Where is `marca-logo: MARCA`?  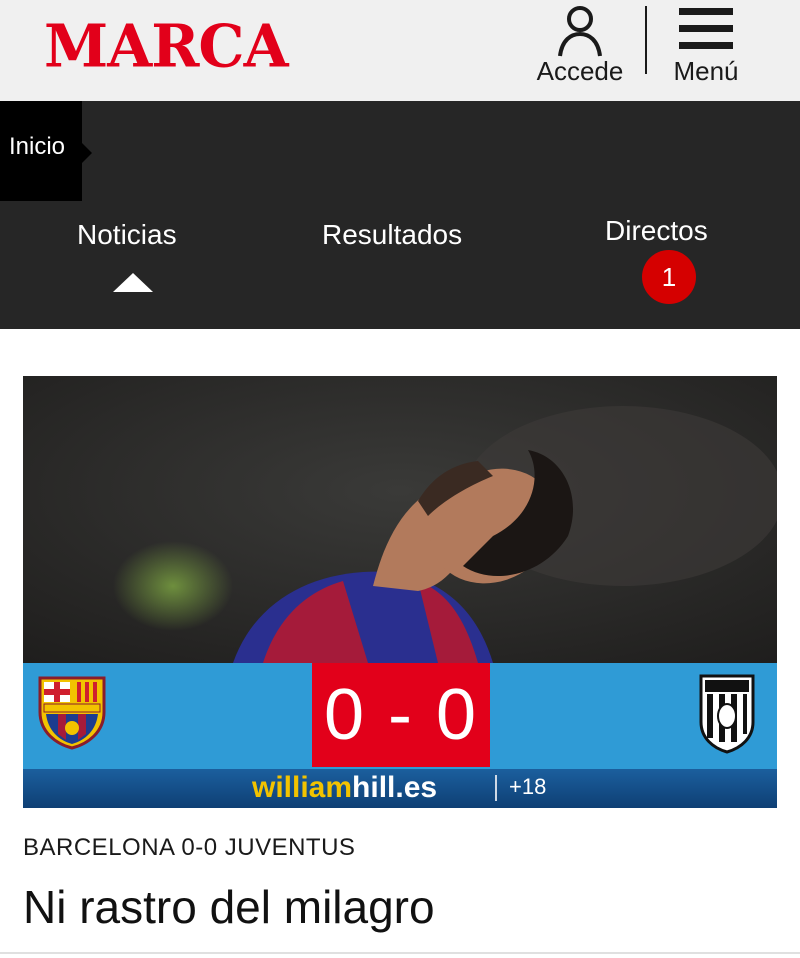
marca-logo: MARCA is located at coordinates (166, 45).